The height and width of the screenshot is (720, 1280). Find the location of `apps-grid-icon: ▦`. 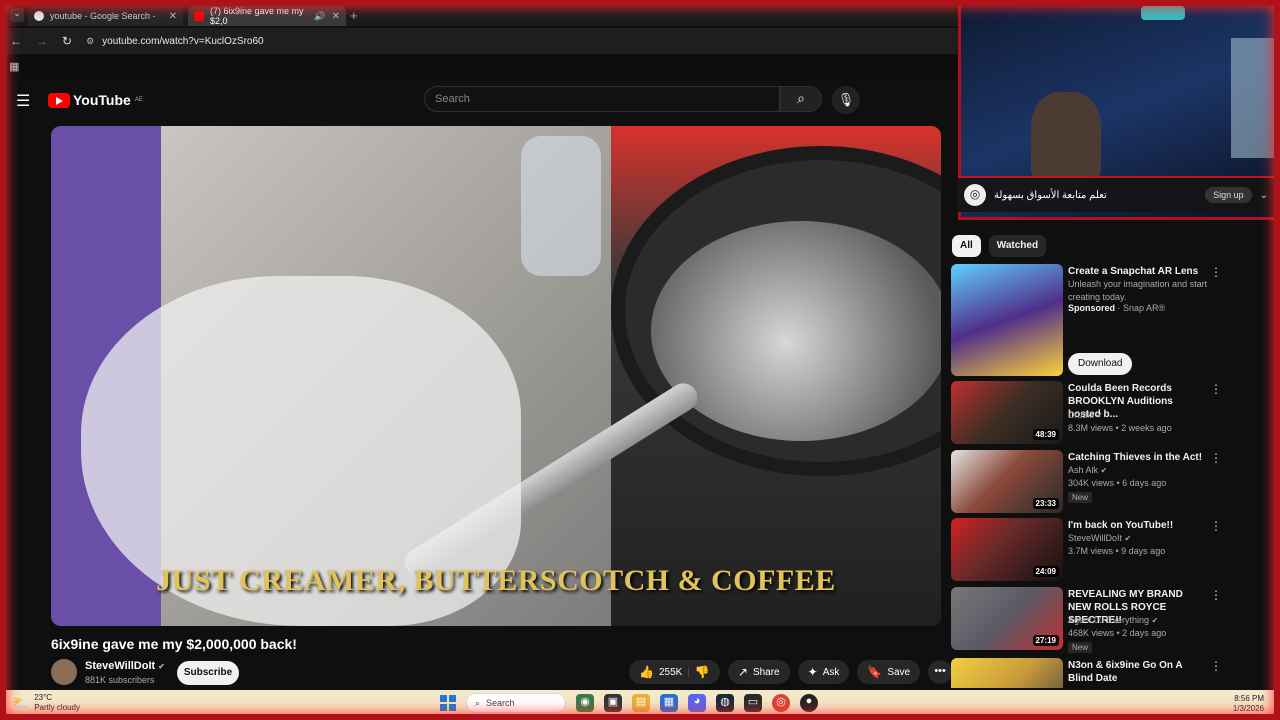

apps-grid-icon: ▦ is located at coordinates (14, 66).